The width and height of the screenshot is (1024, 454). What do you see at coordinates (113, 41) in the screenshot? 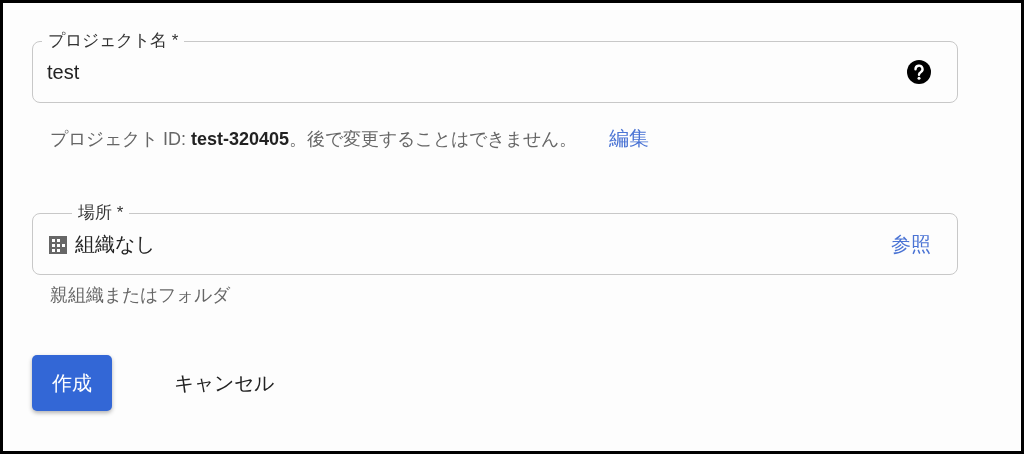
I see `field-label: プロジェクト名 *` at bounding box center [113, 41].